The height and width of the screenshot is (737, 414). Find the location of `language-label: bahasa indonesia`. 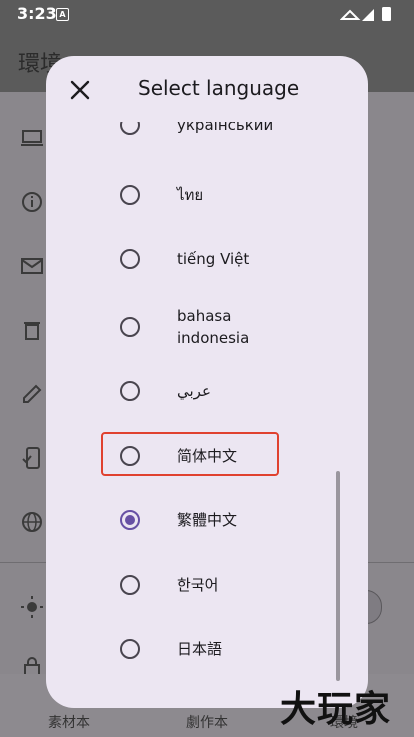

language-label: bahasa indonesia is located at coordinates (213, 327).